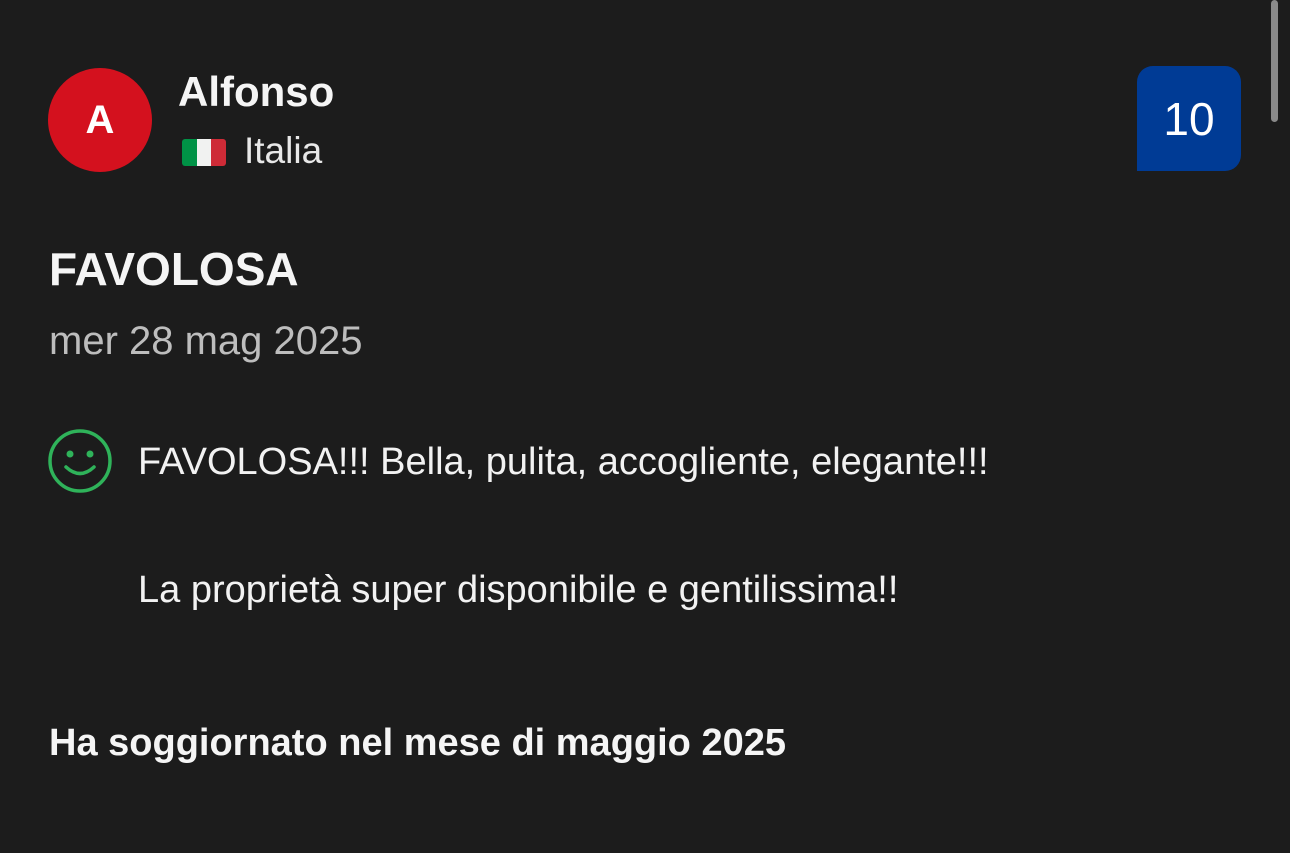  I want to click on review-date: mer 28 mag 2025, so click(206, 341).